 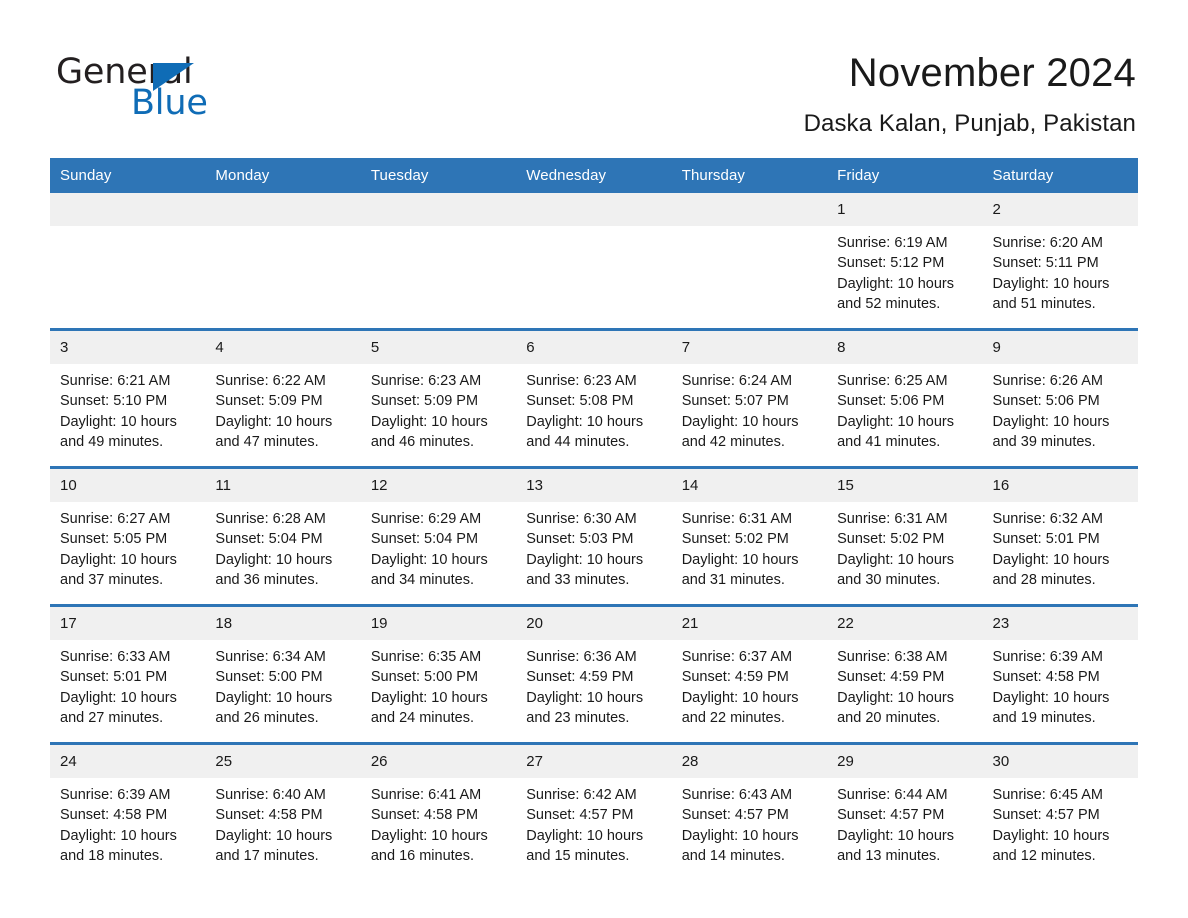 What do you see at coordinates (969, 123) in the screenshot?
I see `location-subtitle: Daska Kalan, Punjab, Pakistan` at bounding box center [969, 123].